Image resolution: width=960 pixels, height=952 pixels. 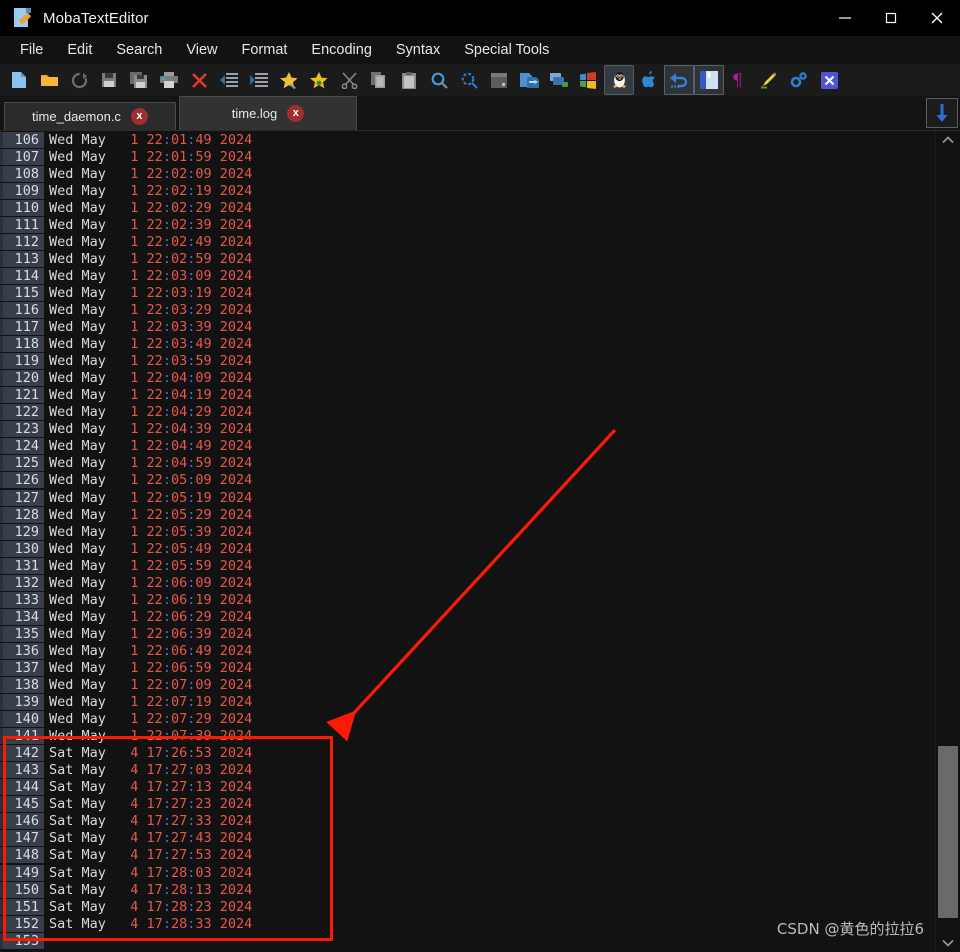 I want to click on maximize-icon, so click(x=891, y=18).